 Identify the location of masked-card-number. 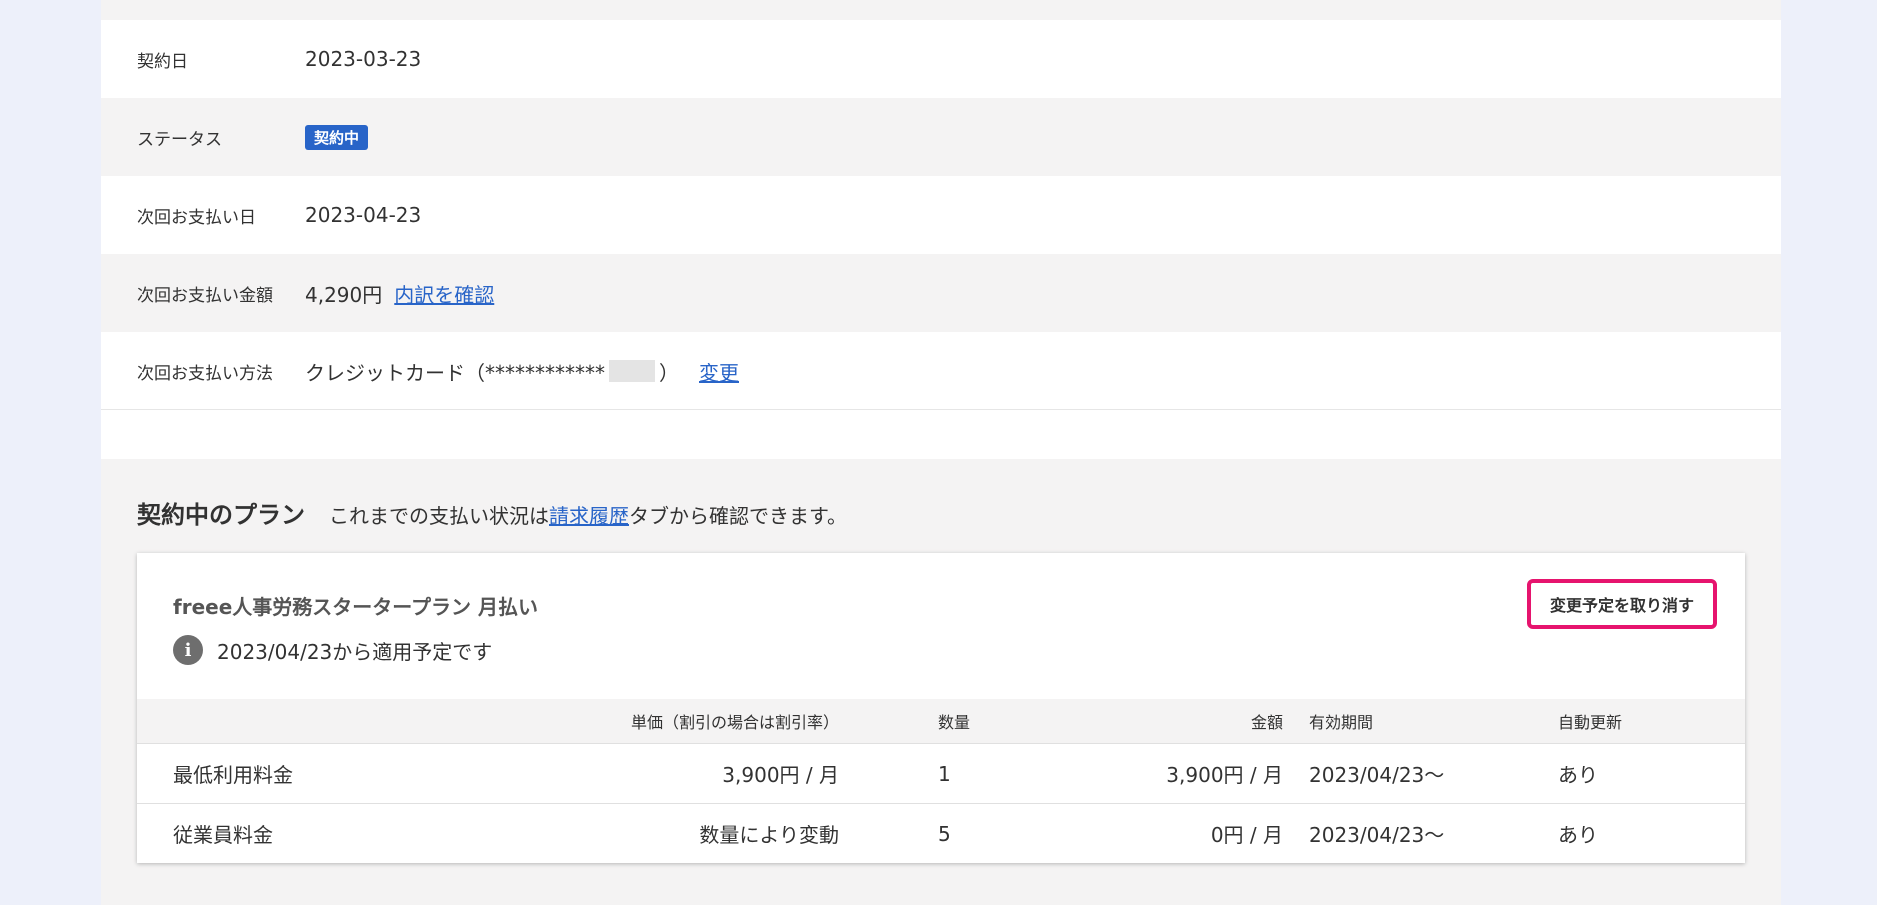
(632, 371).